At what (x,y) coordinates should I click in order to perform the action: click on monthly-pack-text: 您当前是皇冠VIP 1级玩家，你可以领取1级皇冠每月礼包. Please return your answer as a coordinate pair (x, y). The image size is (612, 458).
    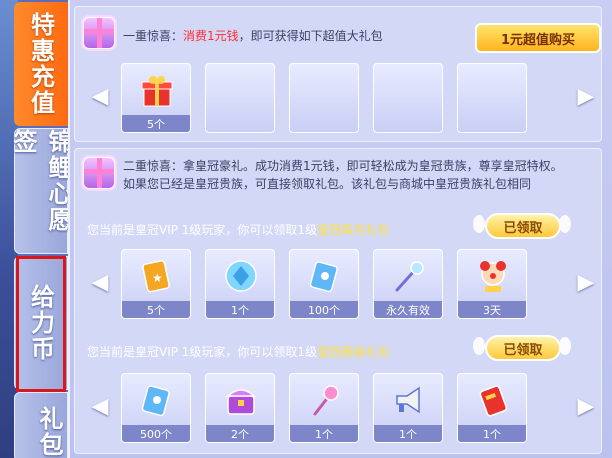
    Looking at the image, I should click on (238, 229).